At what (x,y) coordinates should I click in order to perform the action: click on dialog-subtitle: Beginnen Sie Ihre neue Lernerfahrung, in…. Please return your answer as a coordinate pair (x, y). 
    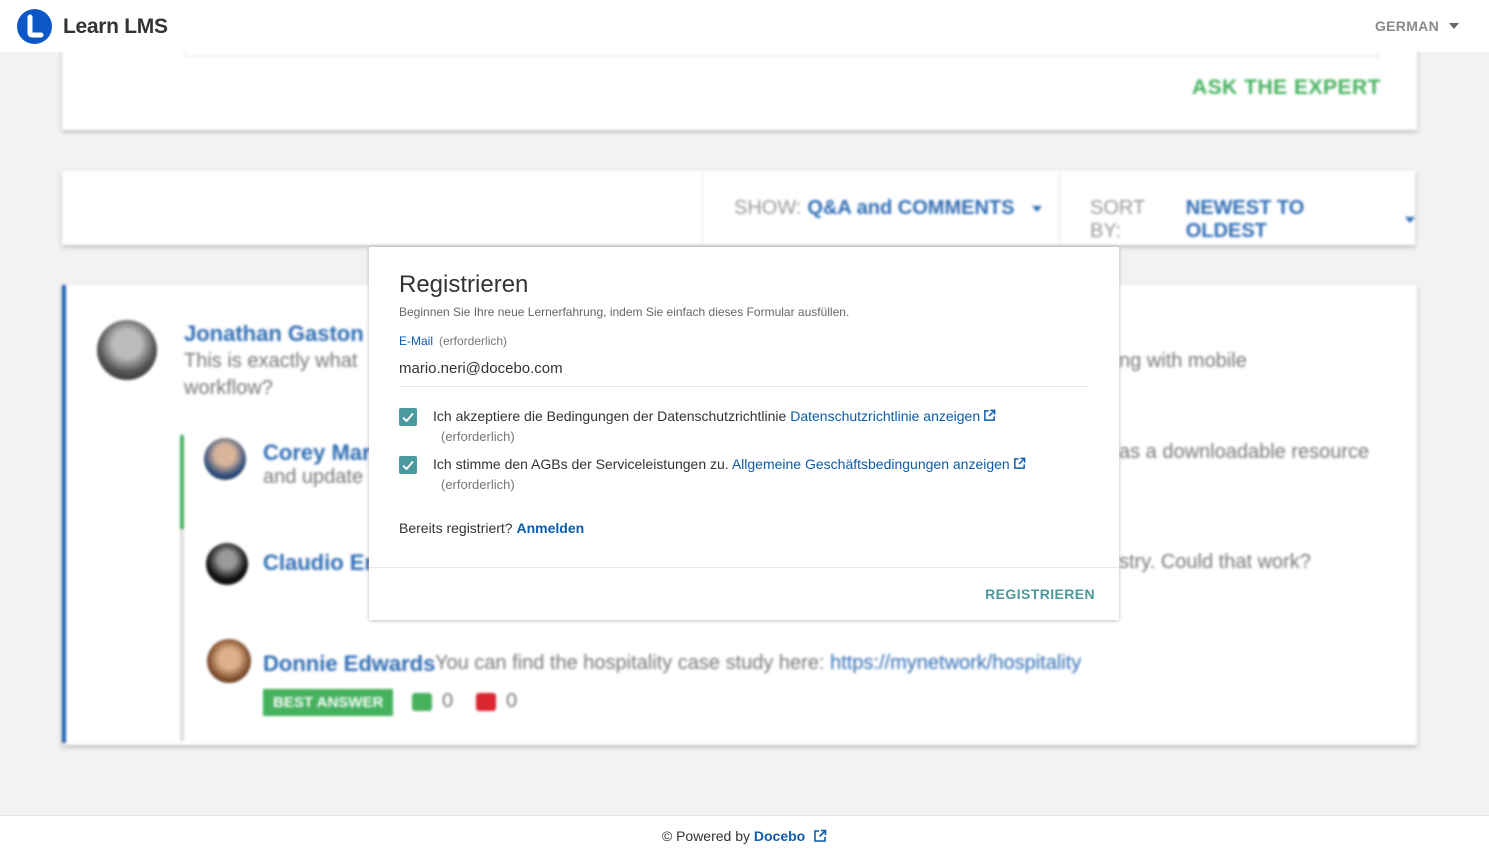
    Looking at the image, I should click on (624, 312).